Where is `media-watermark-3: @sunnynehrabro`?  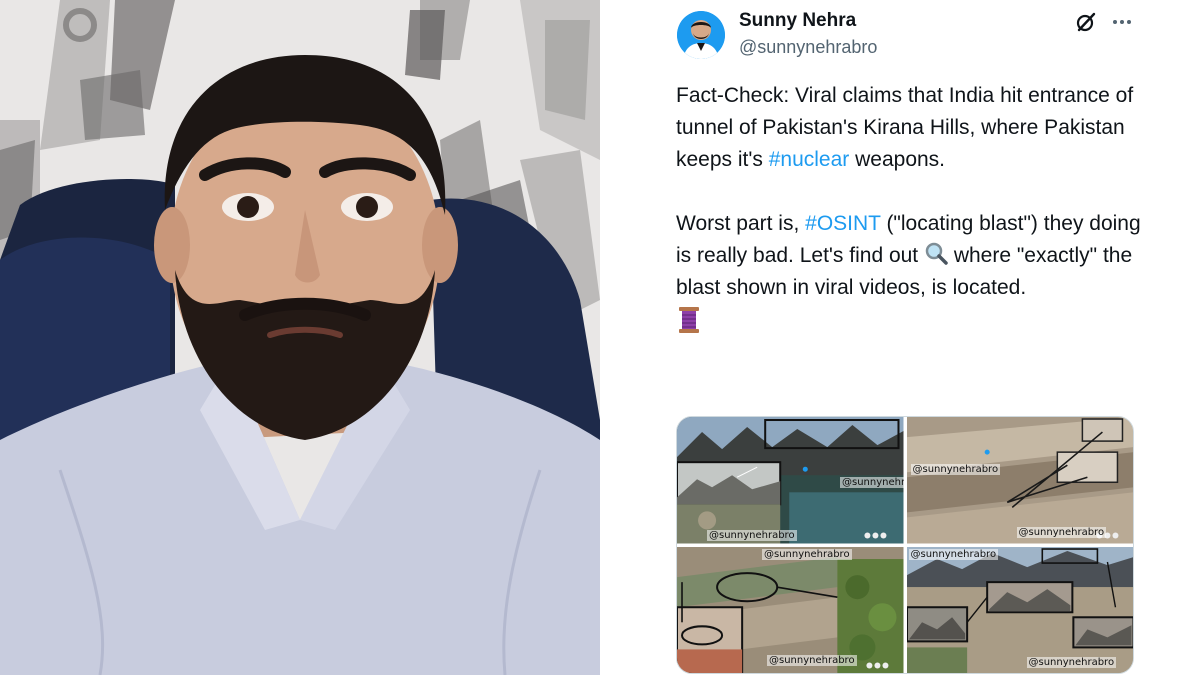 media-watermark-3: @sunnynehrabro is located at coordinates (1061, 532).